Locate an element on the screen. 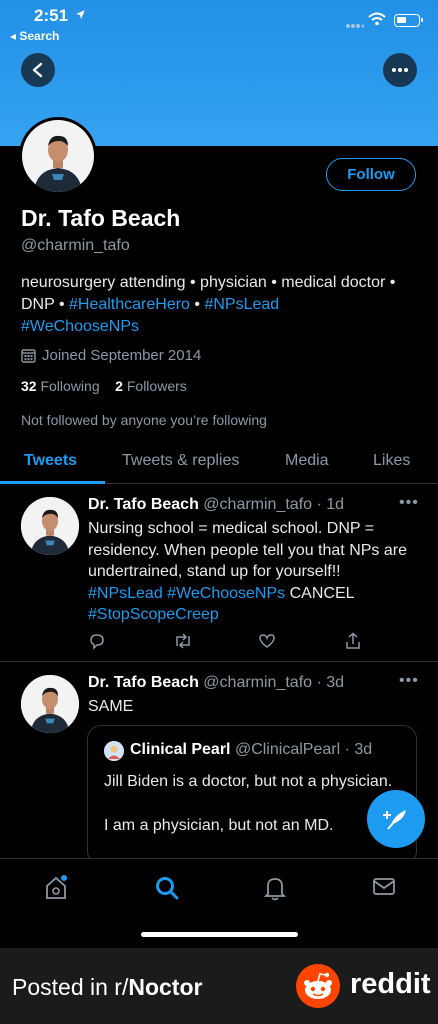  tweet-header: Dr. Tafo Beach @charmin_tafo · 1d is located at coordinates (216, 505).